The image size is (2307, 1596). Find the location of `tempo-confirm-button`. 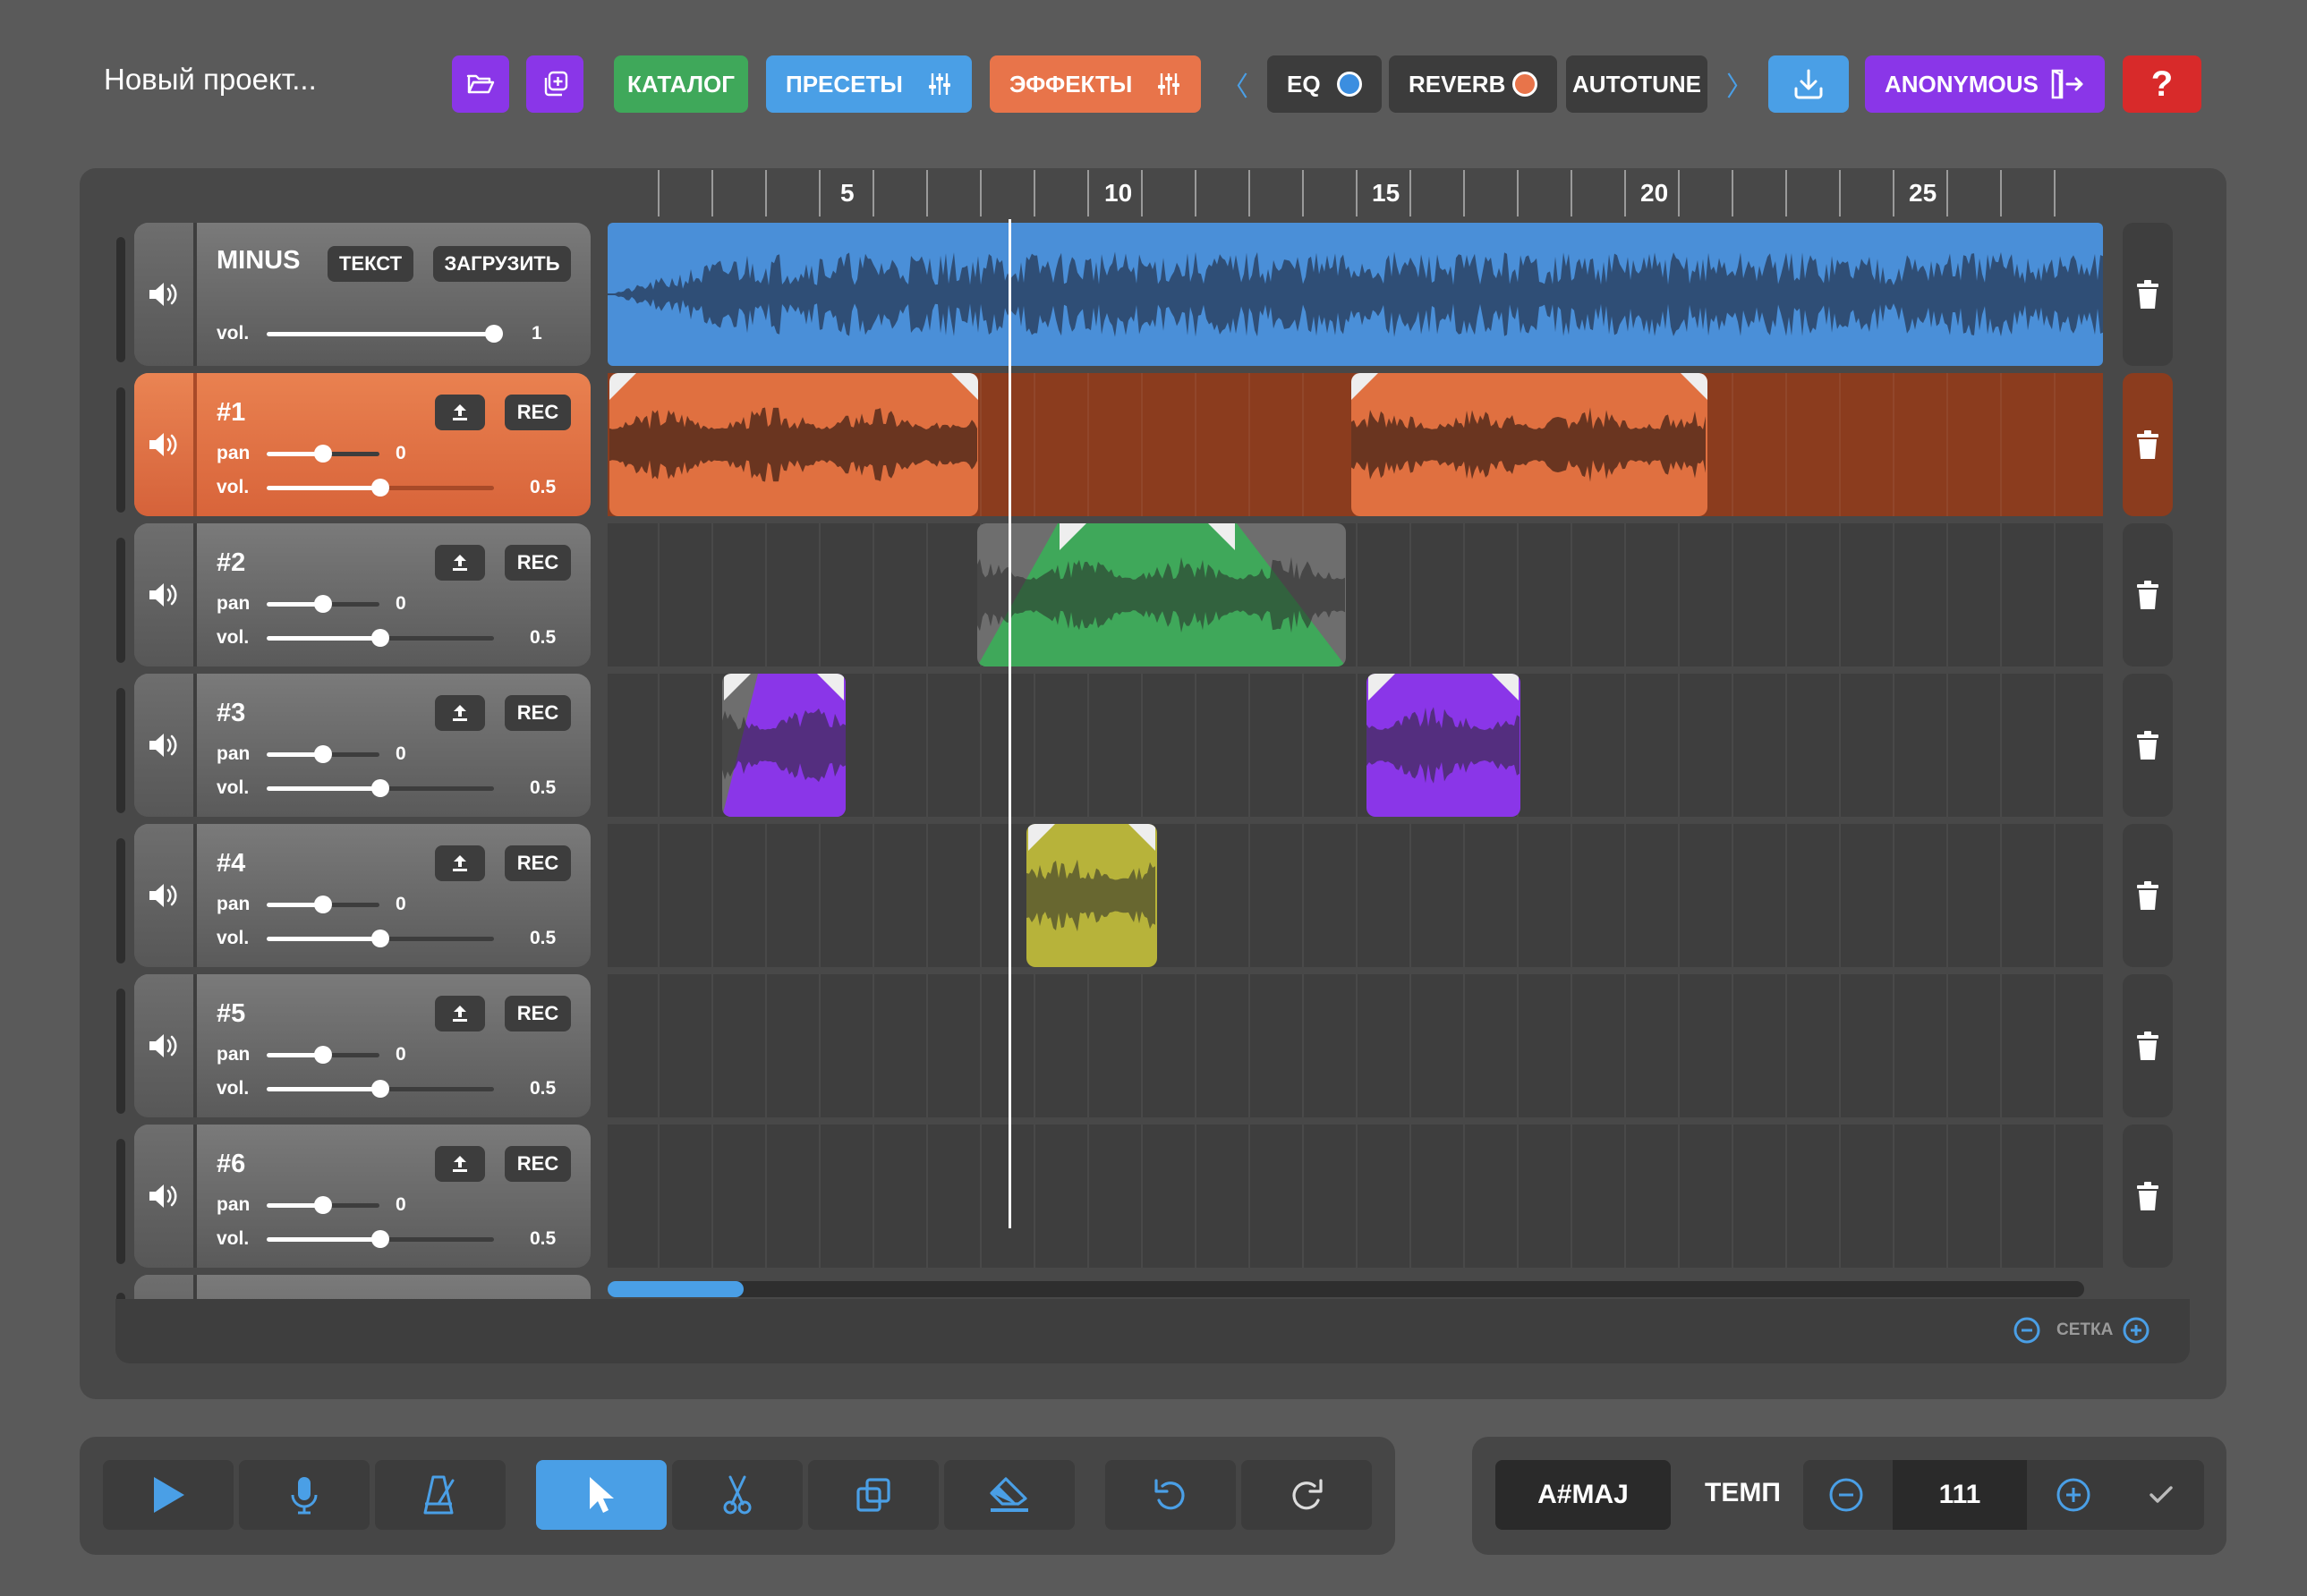

tempo-confirm-button is located at coordinates (2161, 1495).